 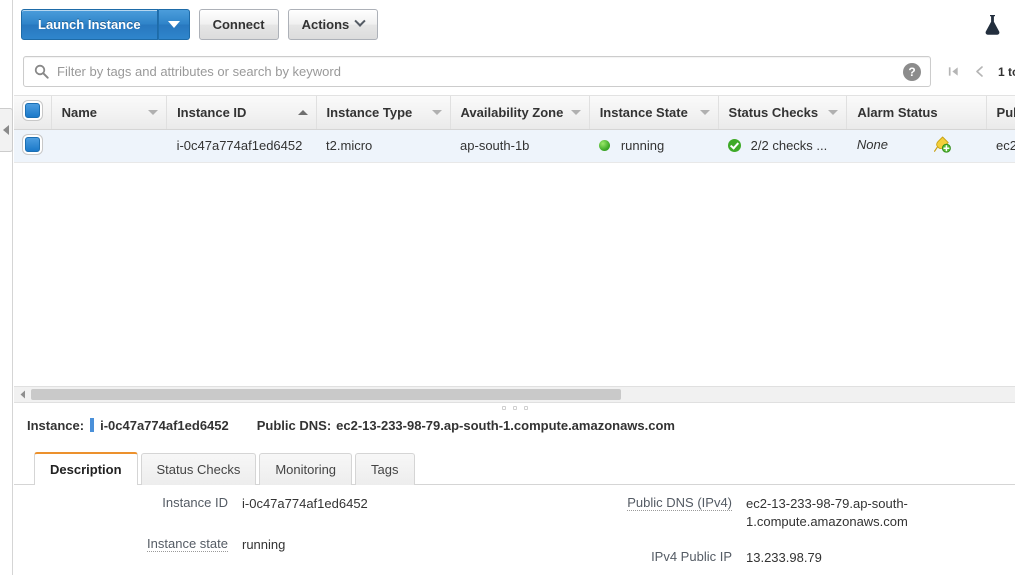 What do you see at coordinates (1006, 71) in the screenshot?
I see `pagination-count: 1 to` at bounding box center [1006, 71].